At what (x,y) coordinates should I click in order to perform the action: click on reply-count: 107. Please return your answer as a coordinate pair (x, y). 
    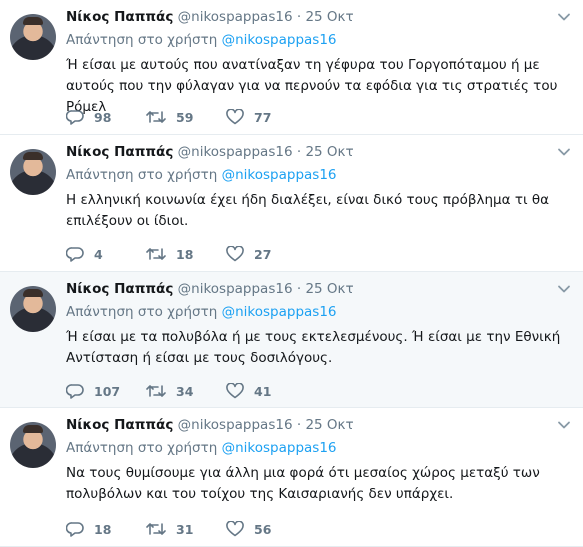
    Looking at the image, I should click on (107, 391).